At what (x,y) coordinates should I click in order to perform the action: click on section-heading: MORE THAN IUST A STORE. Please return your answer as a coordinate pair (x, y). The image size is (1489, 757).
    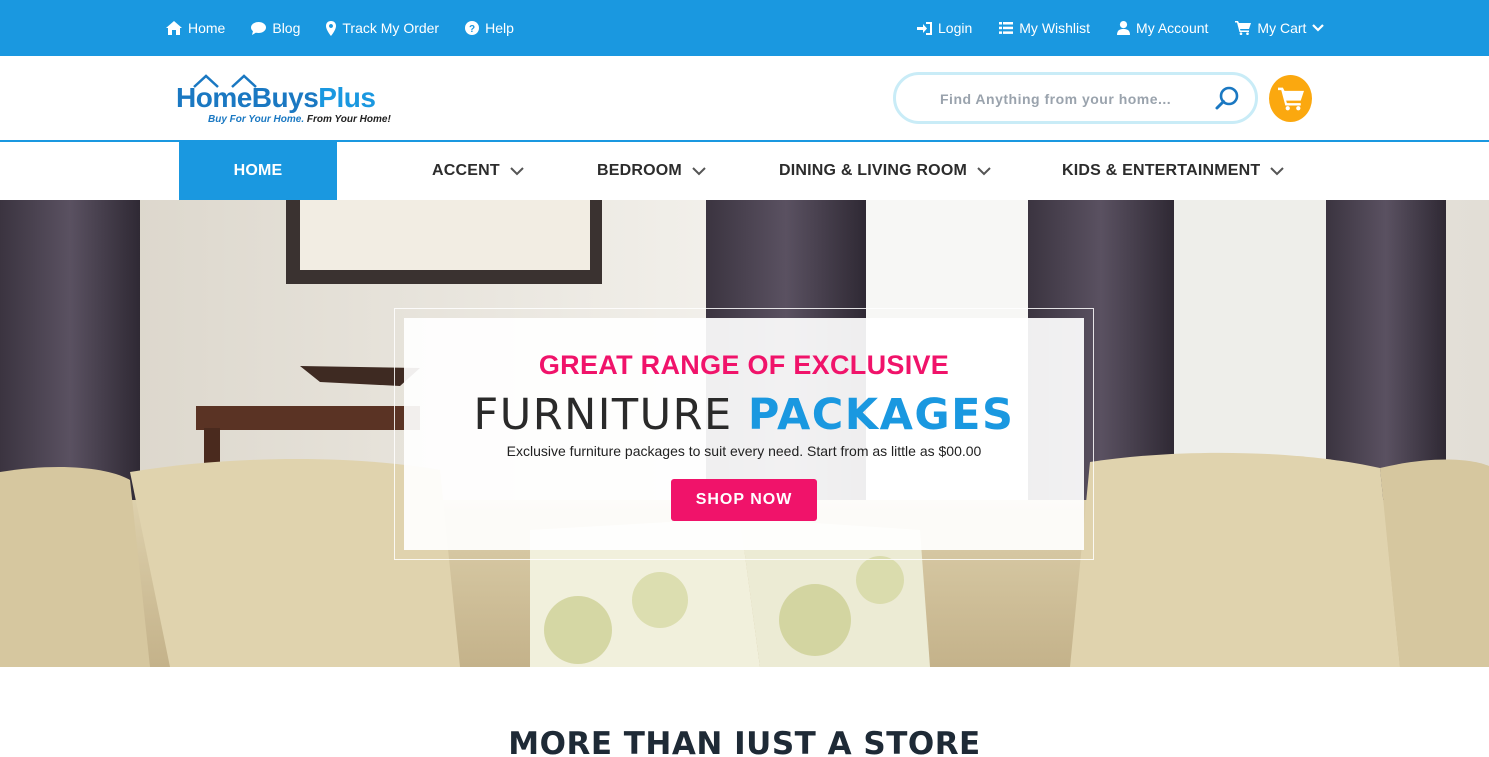
    Looking at the image, I should click on (744, 741).